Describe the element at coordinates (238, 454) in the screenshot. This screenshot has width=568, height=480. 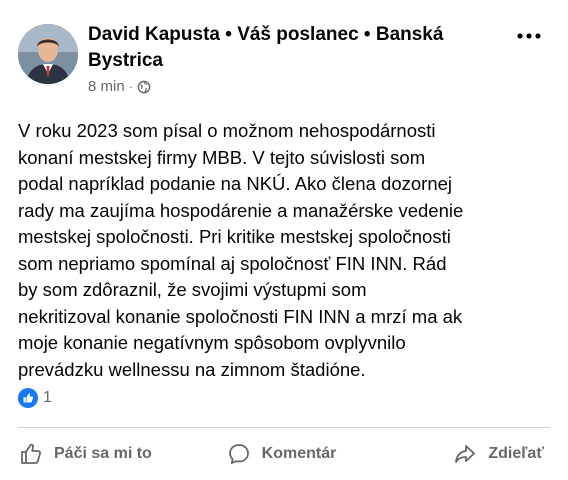
I see `comment-icon` at that location.